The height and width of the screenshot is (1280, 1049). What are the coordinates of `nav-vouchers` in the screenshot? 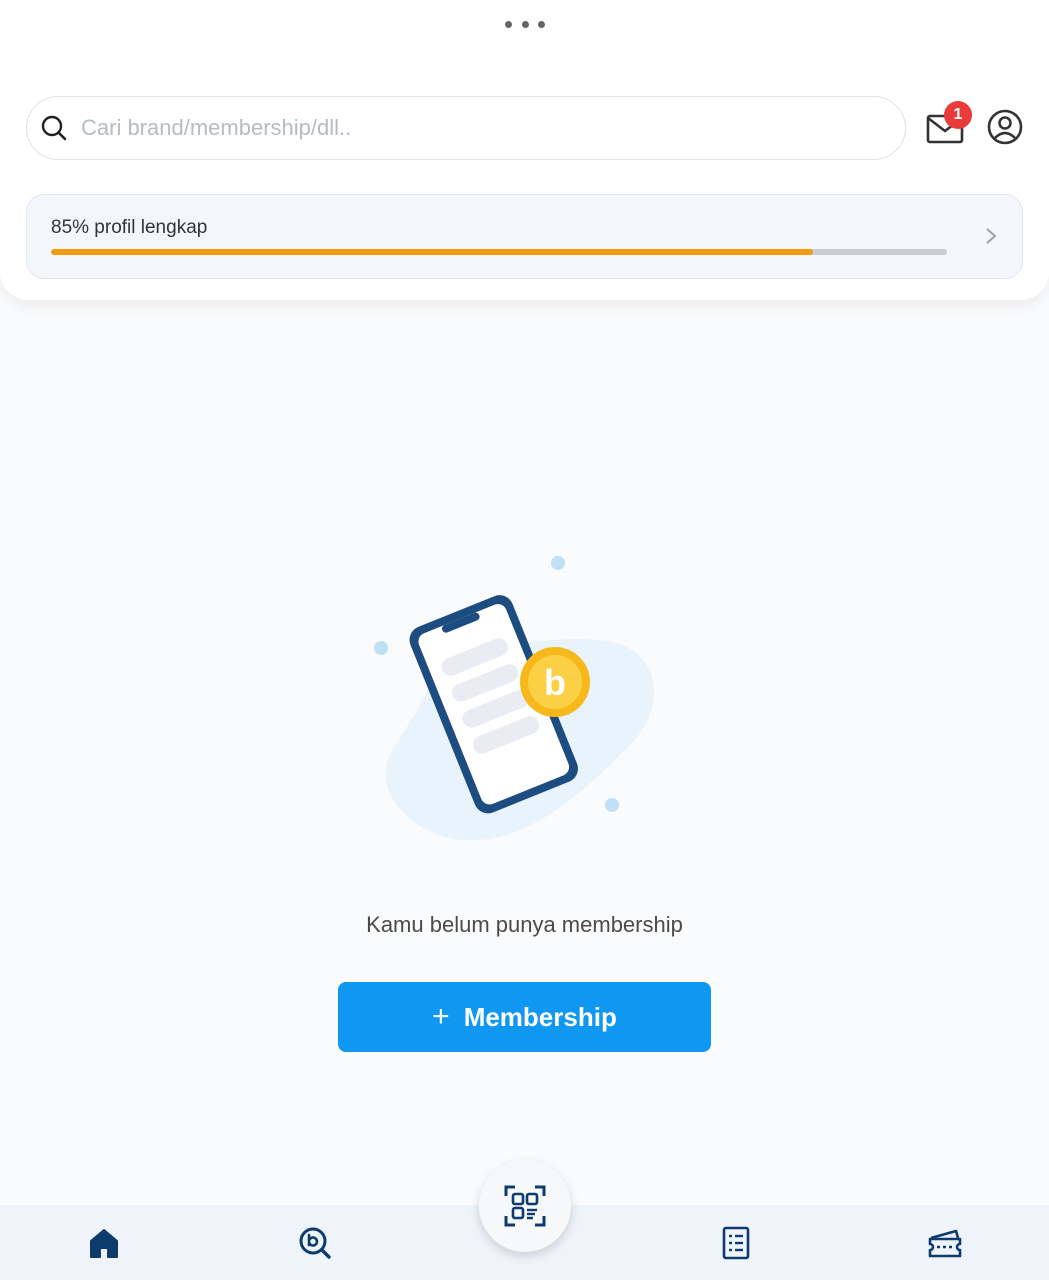 It's located at (945, 1243).